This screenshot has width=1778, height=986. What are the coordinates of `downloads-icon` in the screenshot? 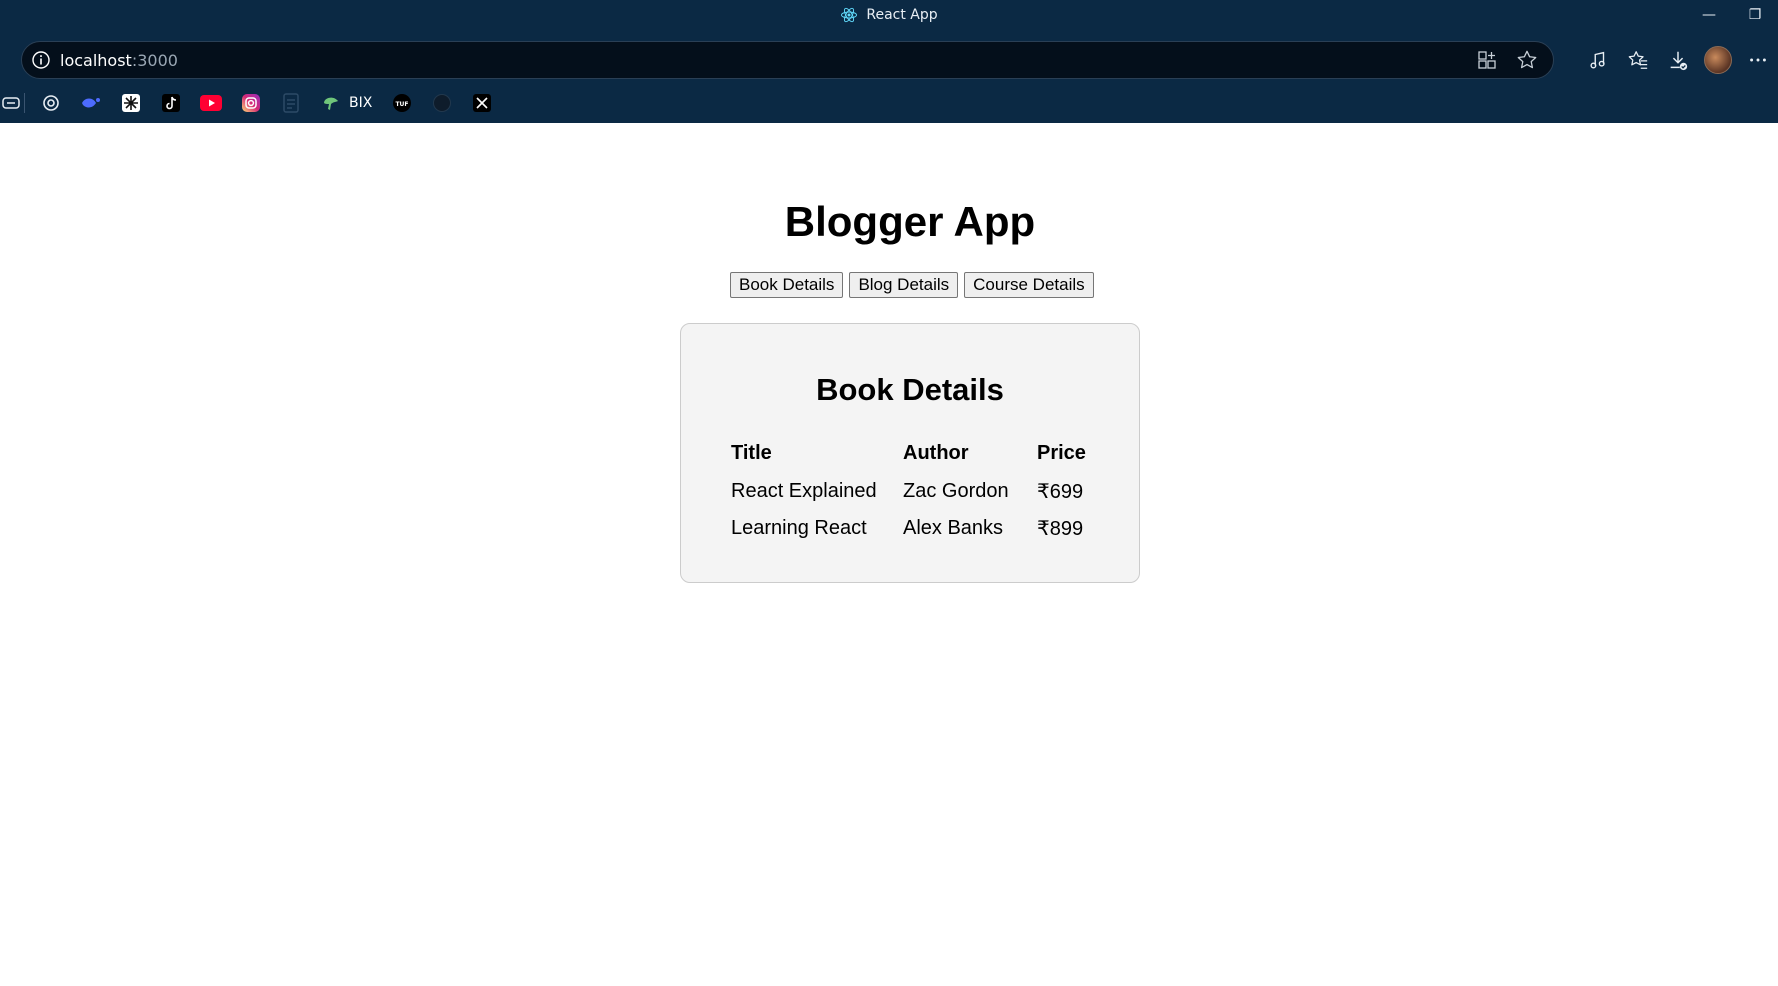 It's located at (1678, 60).